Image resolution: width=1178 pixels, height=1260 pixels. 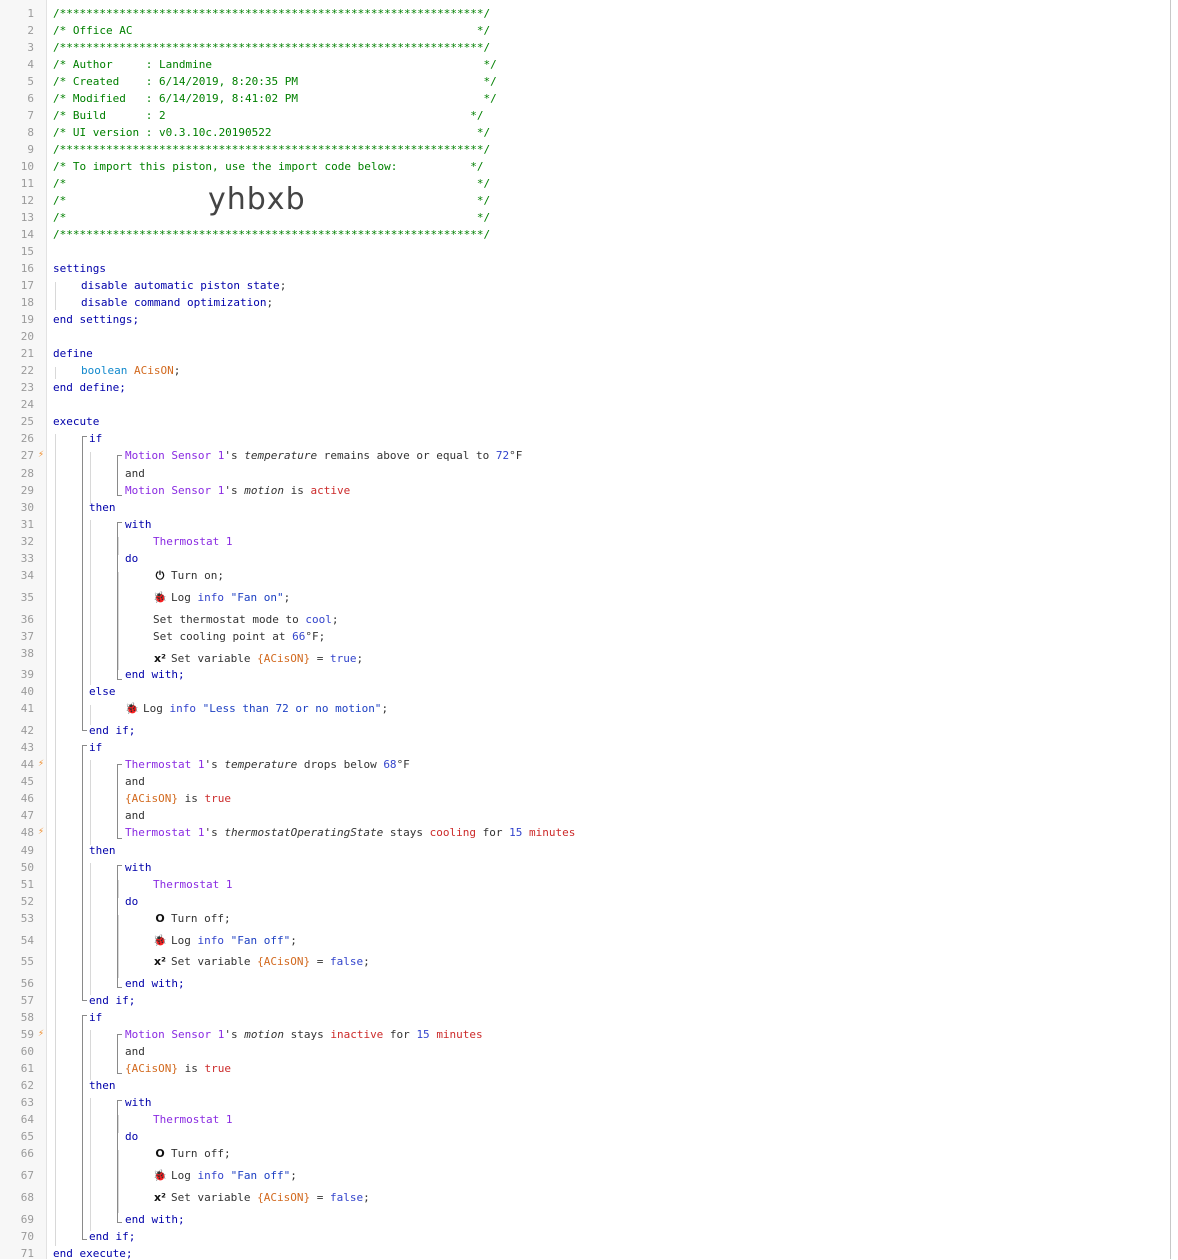 What do you see at coordinates (102, 691) in the screenshot?
I see `else-keyword: else` at bounding box center [102, 691].